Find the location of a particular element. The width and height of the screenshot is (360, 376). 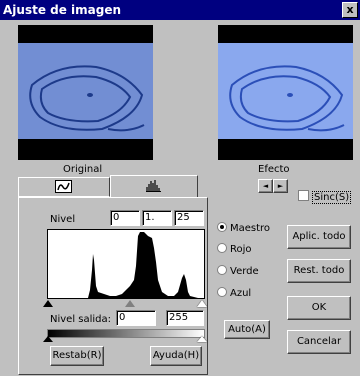

output-low-input: 0 is located at coordinates (136, 318).